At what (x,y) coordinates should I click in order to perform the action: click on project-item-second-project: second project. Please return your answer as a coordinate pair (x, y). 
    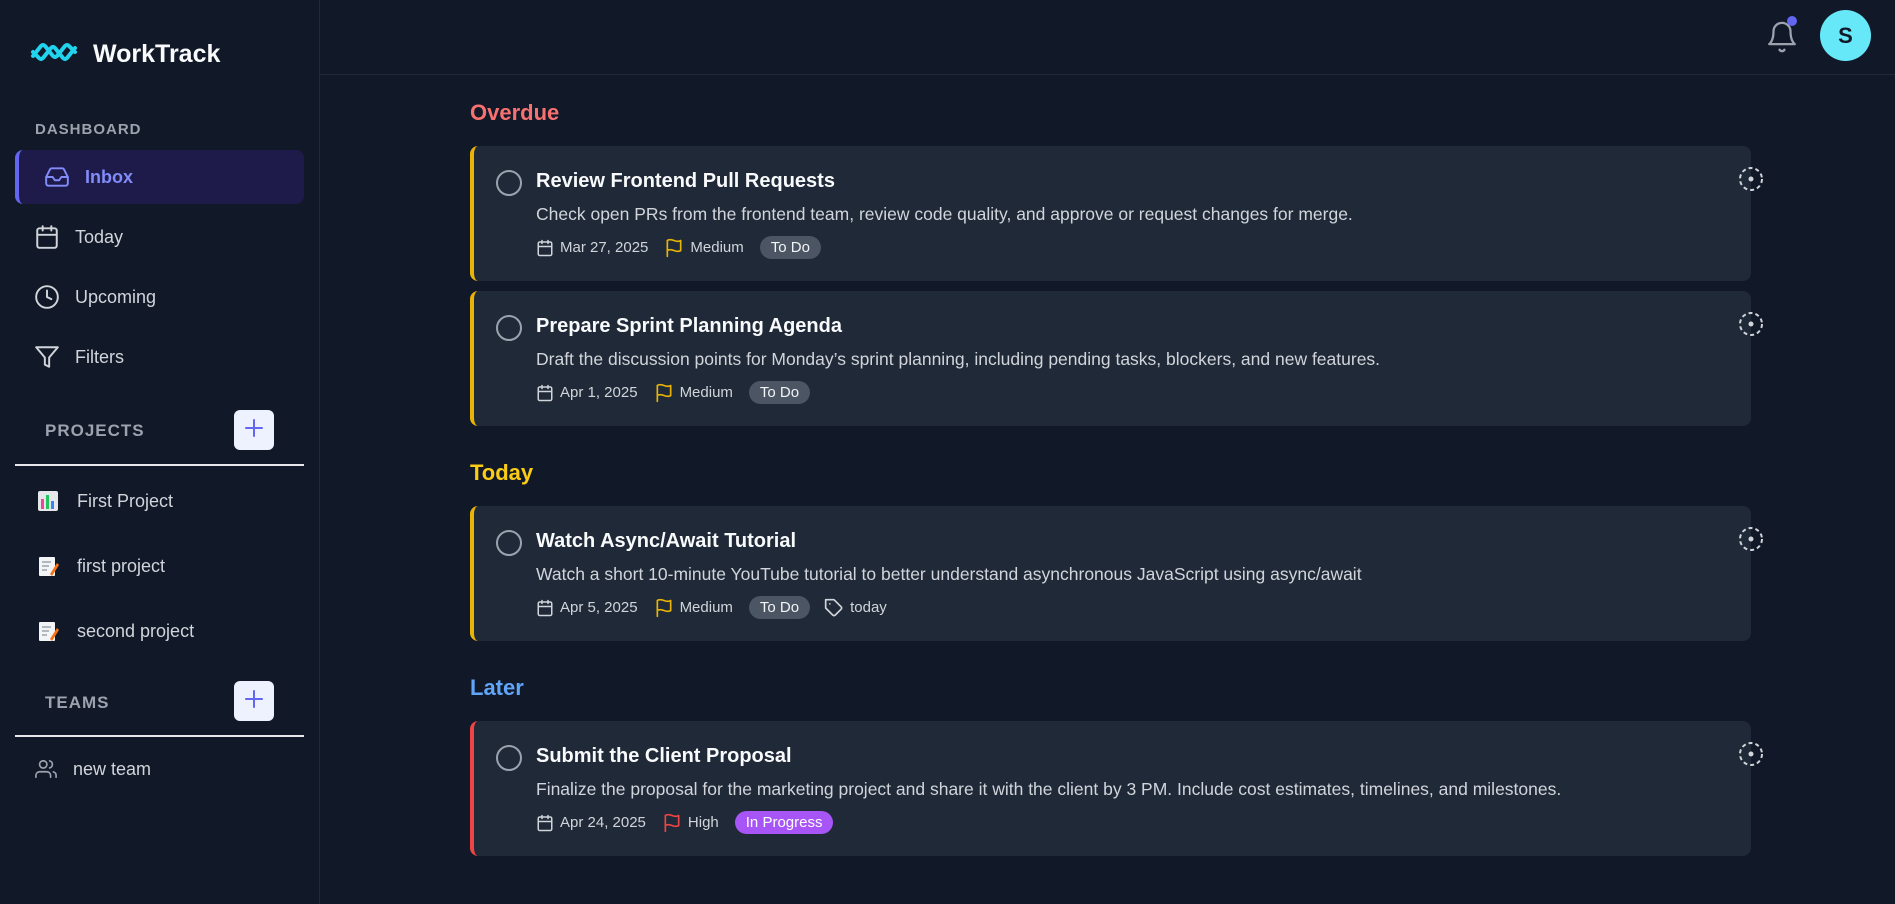
    Looking at the image, I should click on (115, 631).